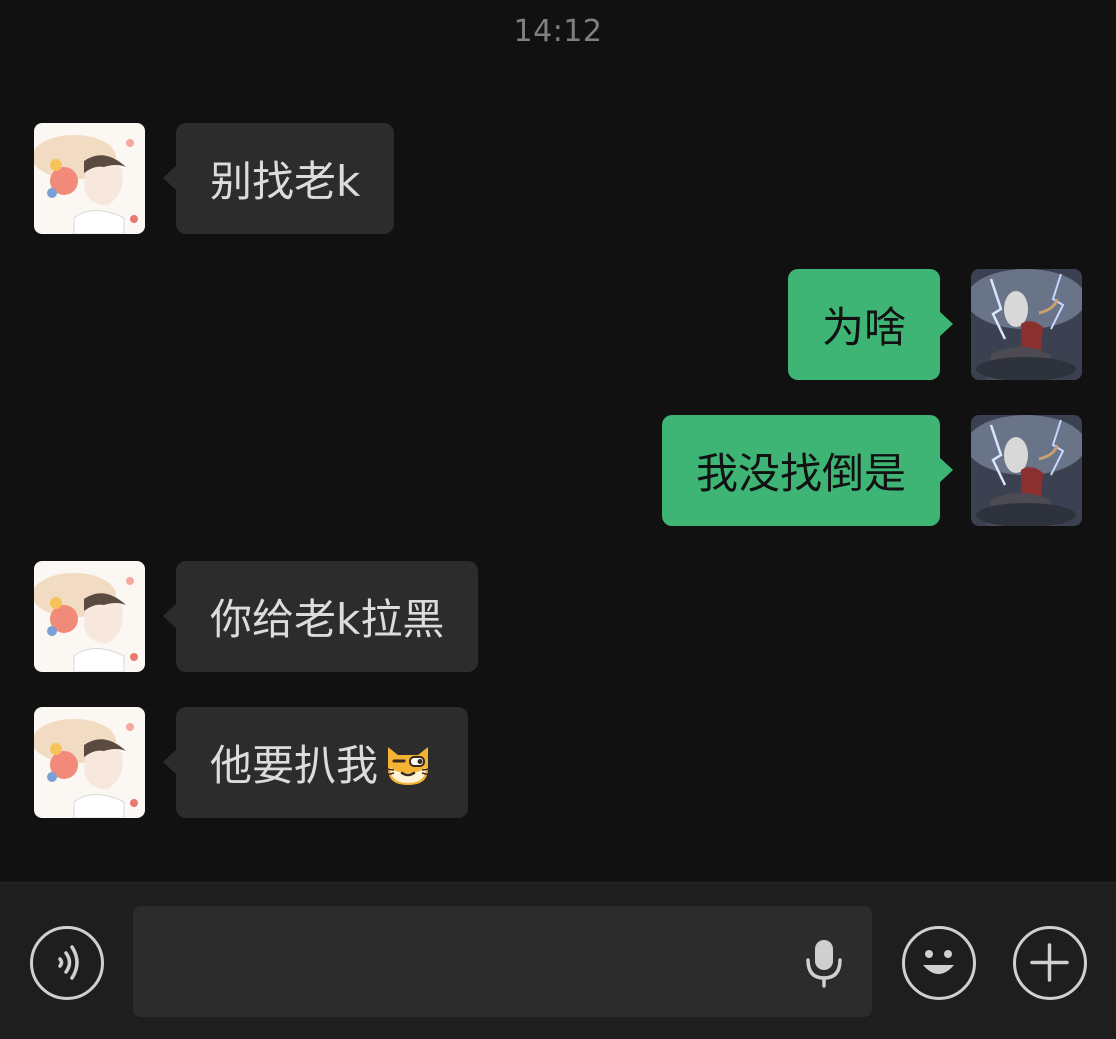  Describe the element at coordinates (863, 327) in the screenshot. I see `message-text: 为啥` at that location.